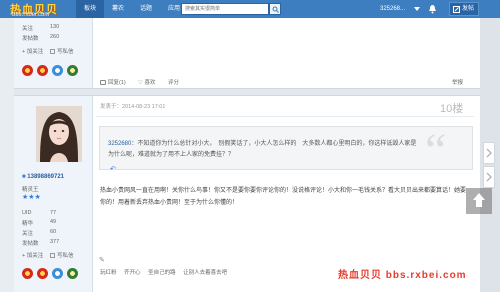 This screenshot has height=292, width=500. Describe the element at coordinates (46, 177) in the screenshot. I see `poster-name-text: 13898869721` at that location.